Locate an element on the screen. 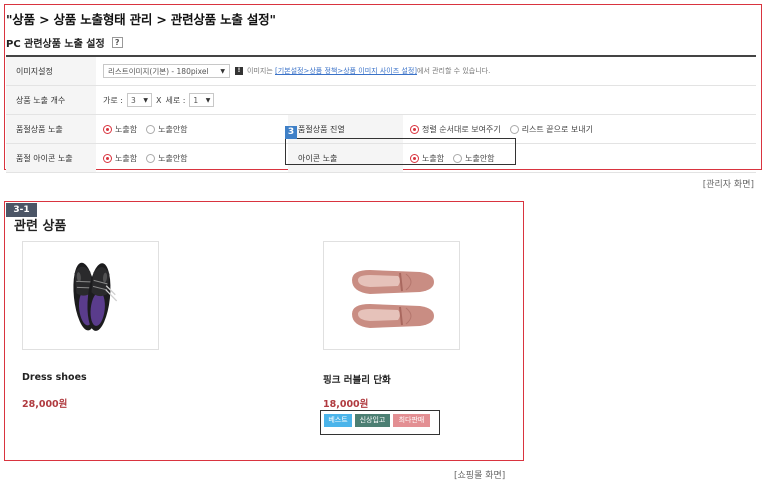  admin-breadcrumb-title: "상품 > 상품 노출형태 관리 > 관련상품 노출 설정" is located at coordinates (141, 19).